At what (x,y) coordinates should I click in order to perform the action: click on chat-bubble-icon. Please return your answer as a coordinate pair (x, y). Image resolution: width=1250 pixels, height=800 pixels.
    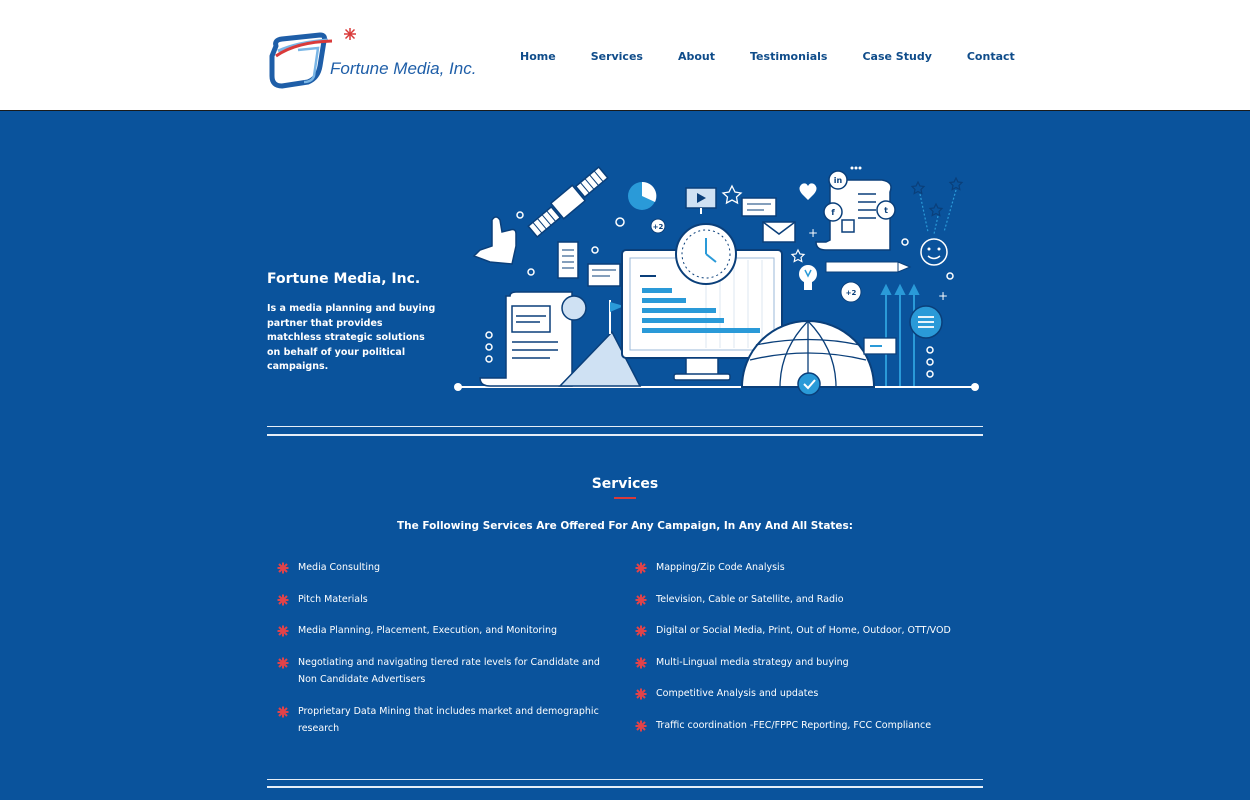
    Looking at the image, I should click on (759, 207).